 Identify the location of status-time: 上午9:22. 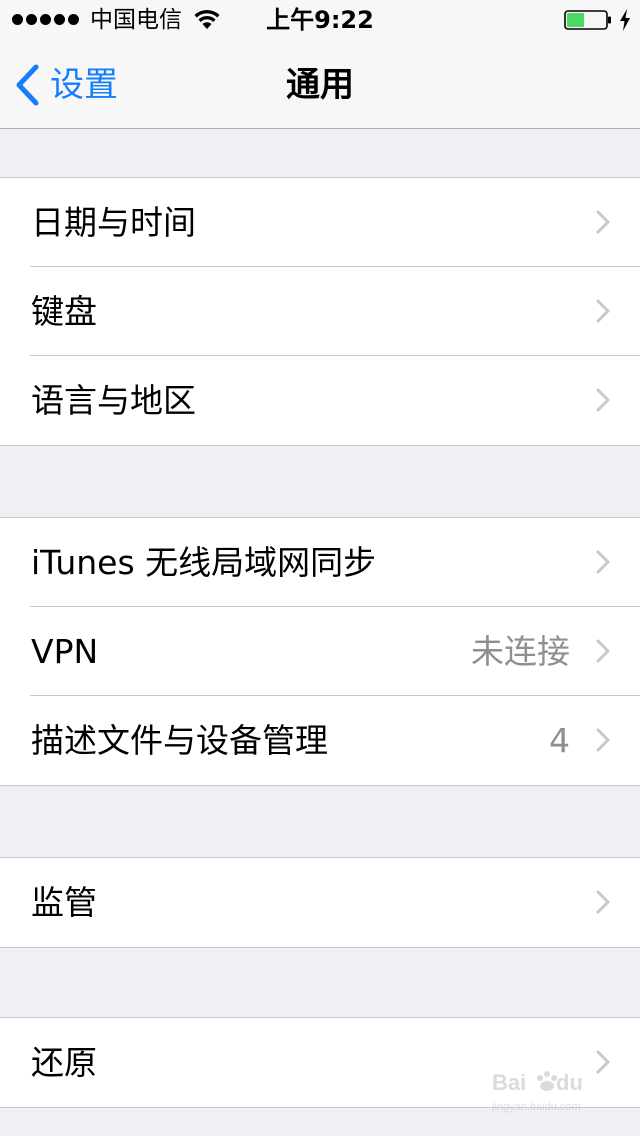
(320, 20).